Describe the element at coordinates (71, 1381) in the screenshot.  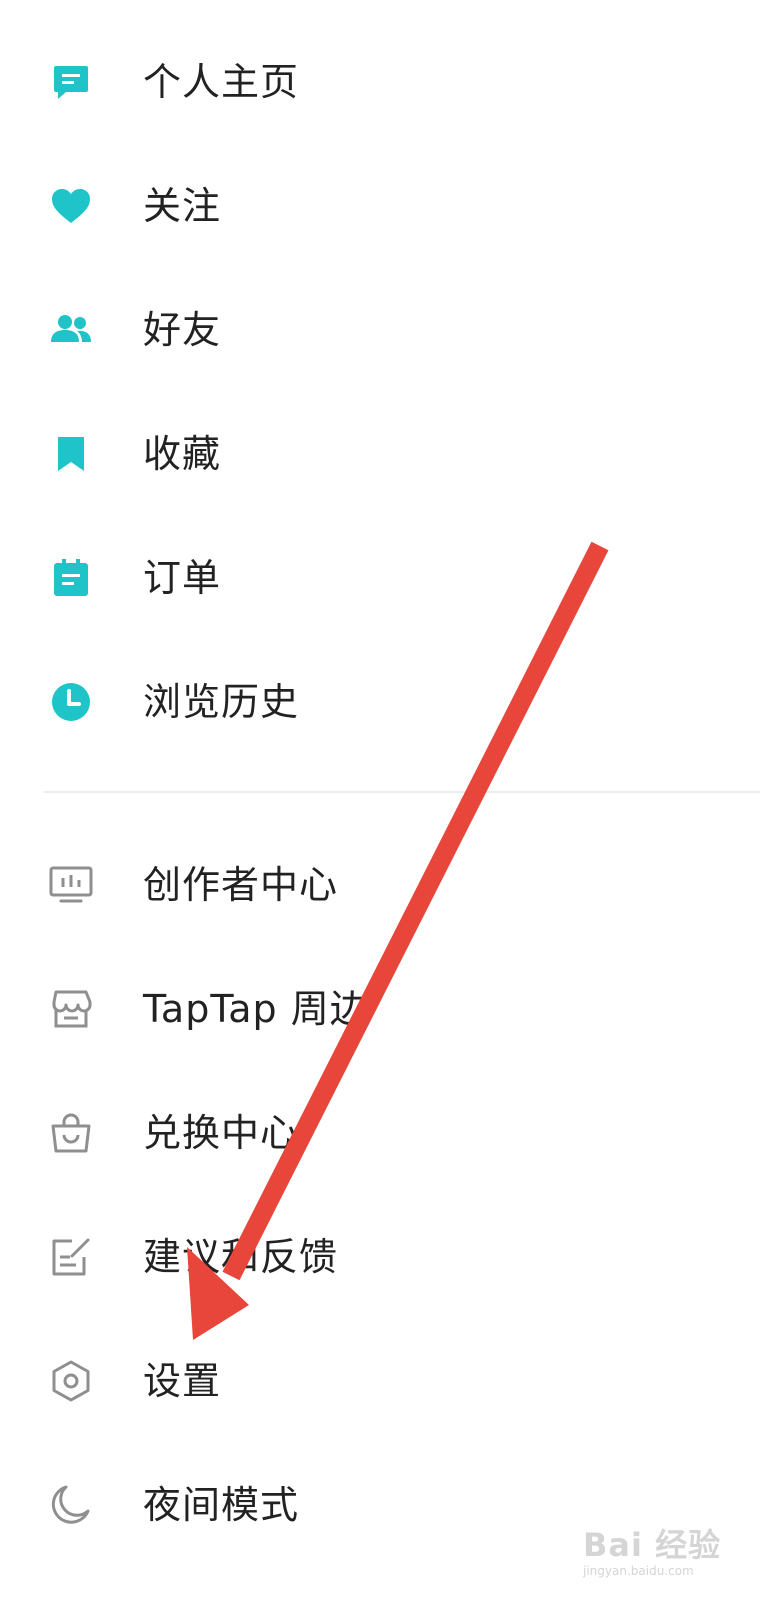
I see `settings-hexagon-icon` at that location.